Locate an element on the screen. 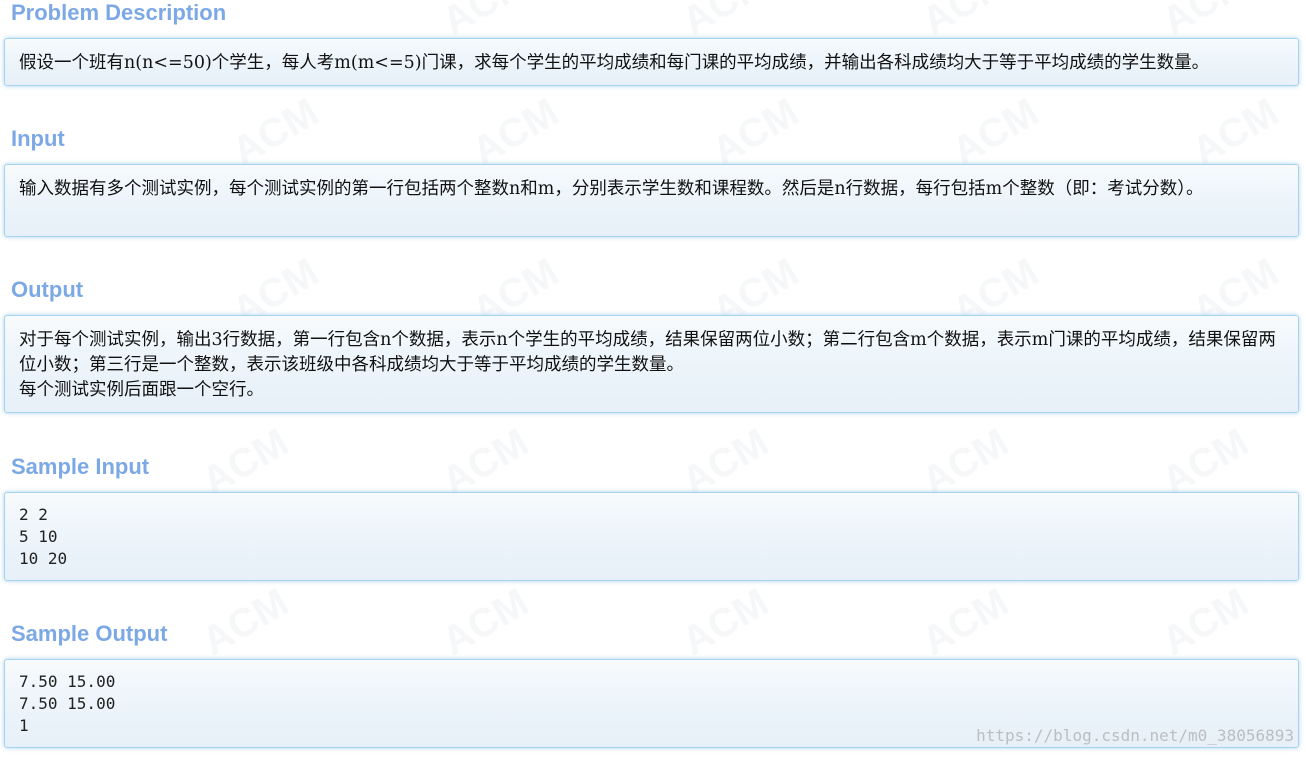 The image size is (1306, 757). sample-input-line: 5 10 is located at coordinates (38, 536).